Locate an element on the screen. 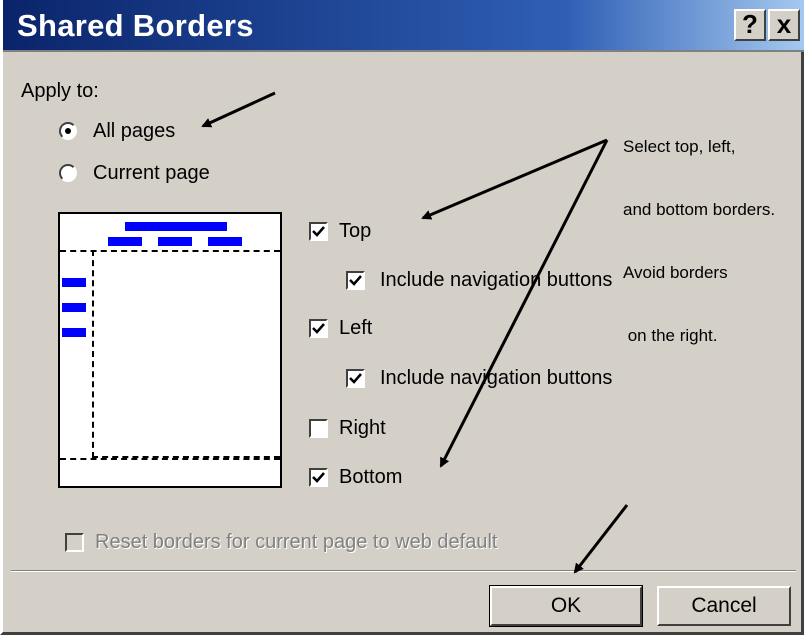  arrow-all-pages is located at coordinates (238, 109).